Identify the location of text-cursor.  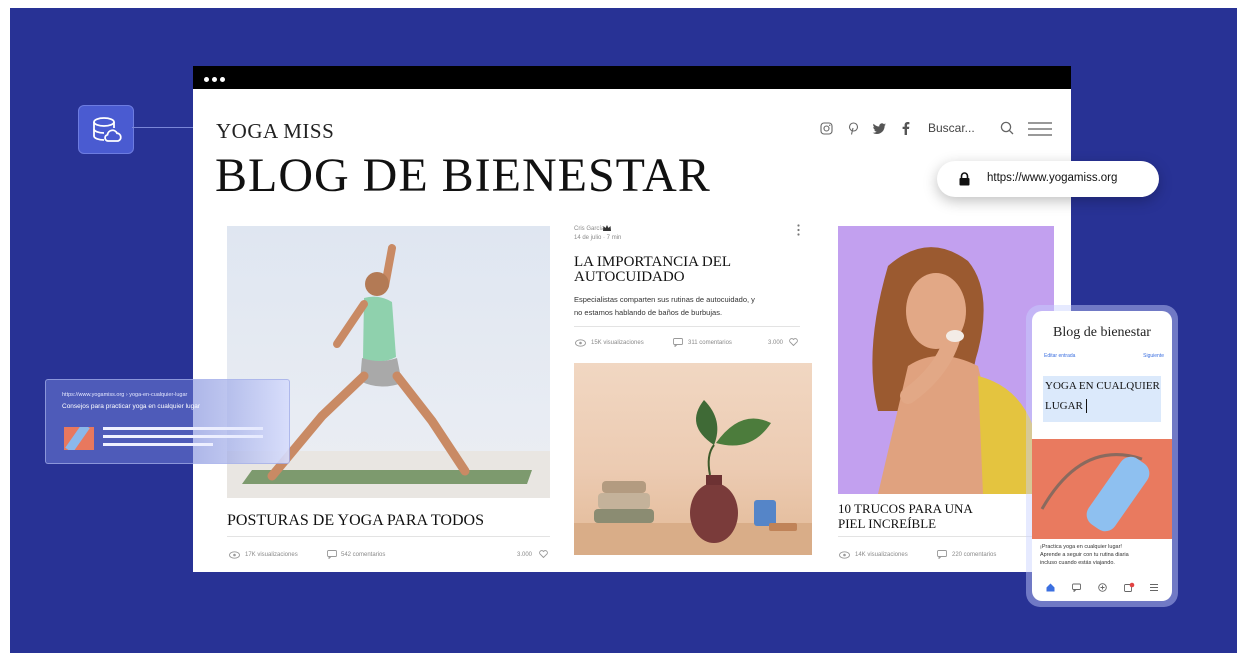
(1086, 406).